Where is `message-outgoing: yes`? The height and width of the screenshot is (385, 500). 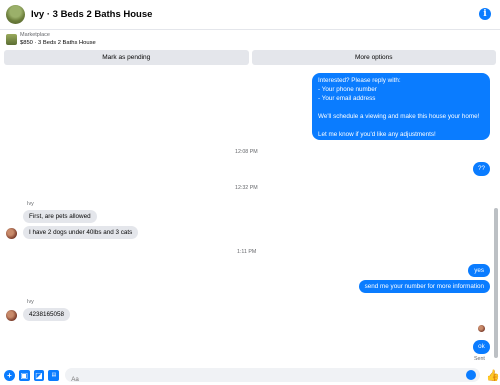 message-outgoing: yes is located at coordinates (479, 270).